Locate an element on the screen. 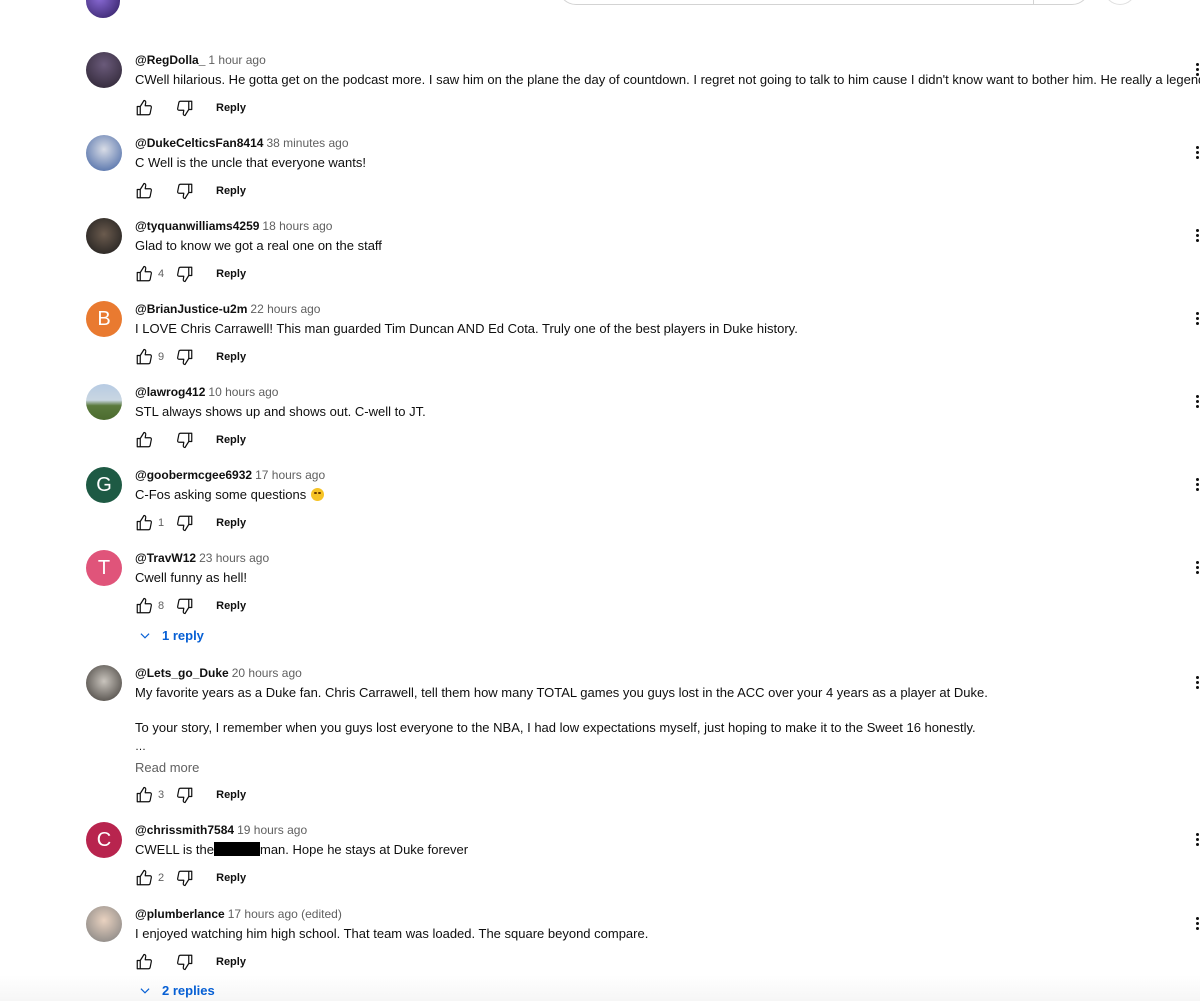  view-replies-button: 1 reply is located at coordinates (171, 635).